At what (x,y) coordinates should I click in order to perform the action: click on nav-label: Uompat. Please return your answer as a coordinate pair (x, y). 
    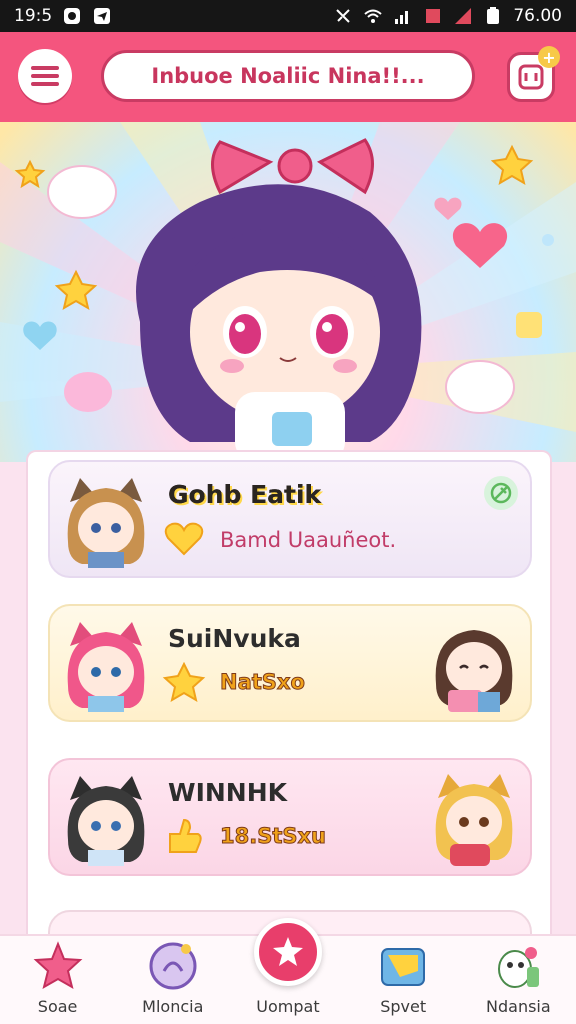
    Looking at the image, I should click on (288, 1006).